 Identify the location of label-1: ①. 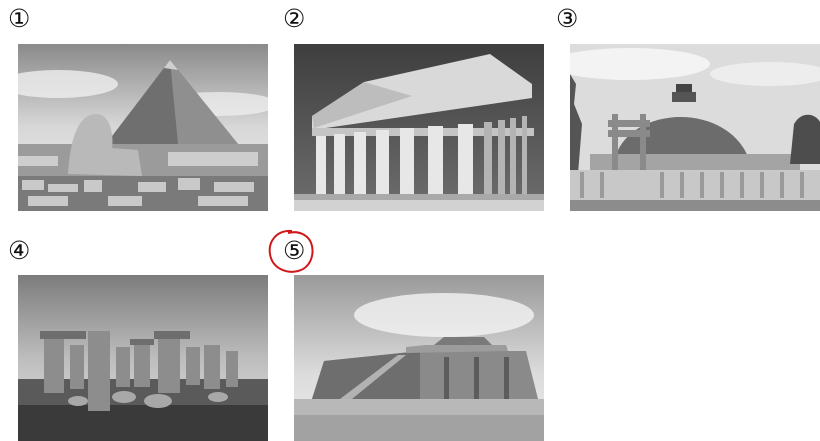
(19, 18).